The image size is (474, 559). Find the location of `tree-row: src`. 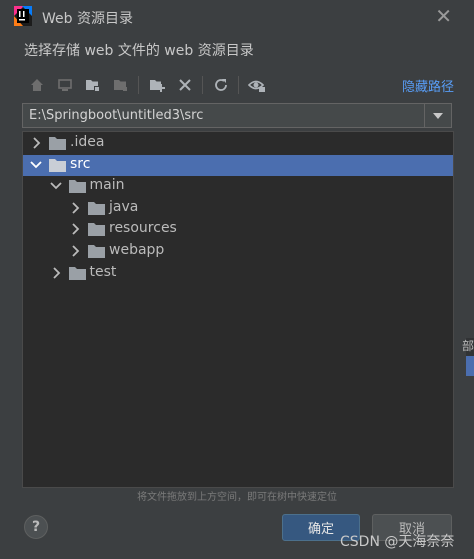

tree-row: src is located at coordinates (238, 165).